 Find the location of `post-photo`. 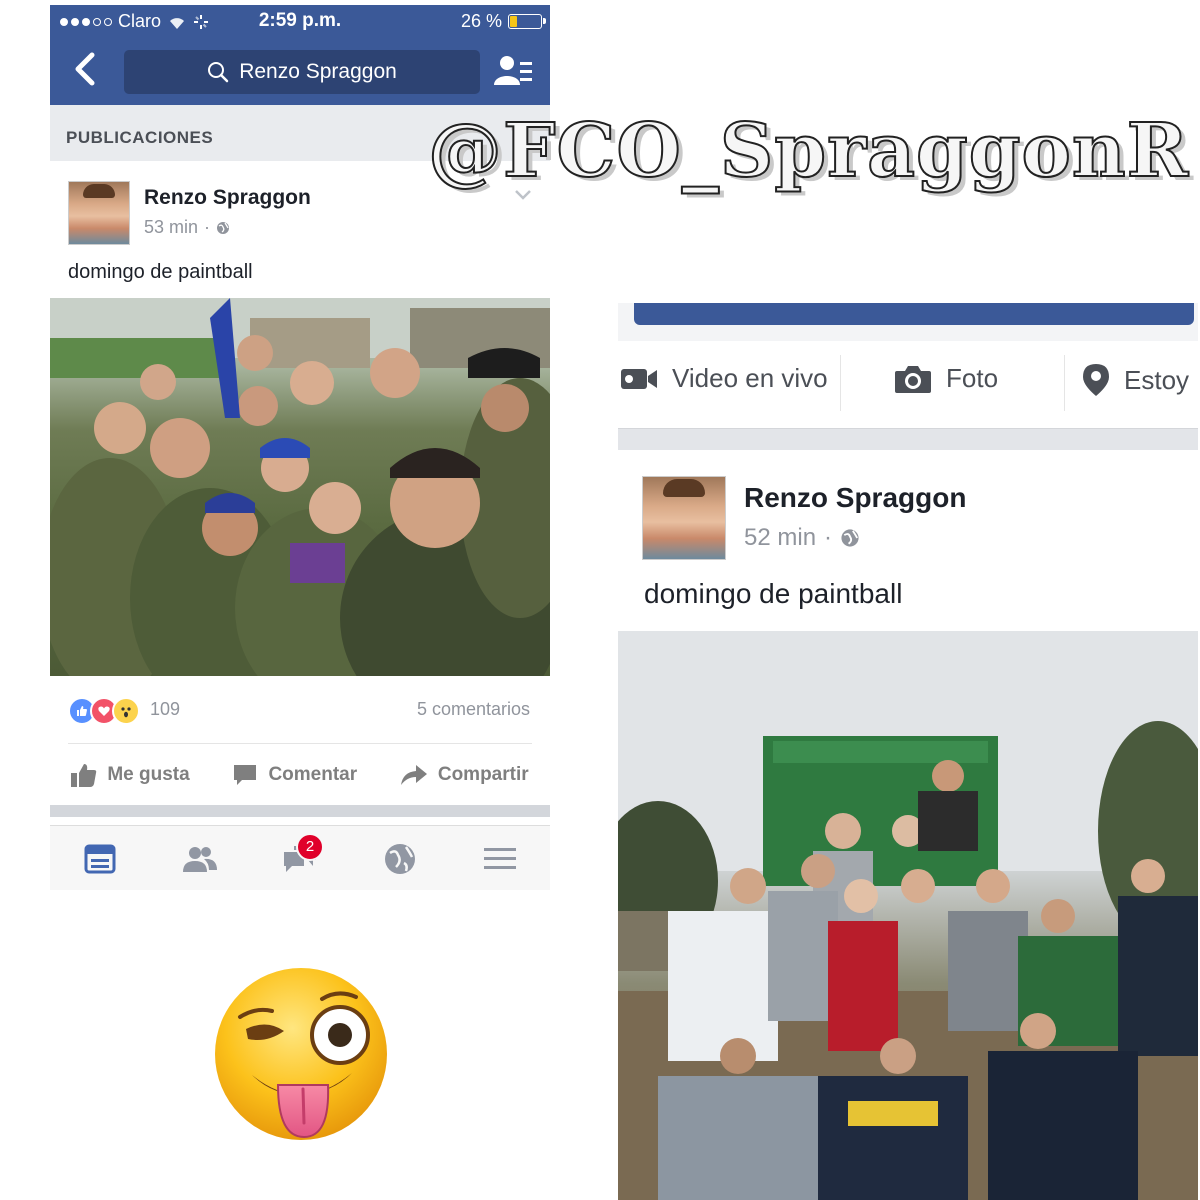

post-photo is located at coordinates (300, 487).